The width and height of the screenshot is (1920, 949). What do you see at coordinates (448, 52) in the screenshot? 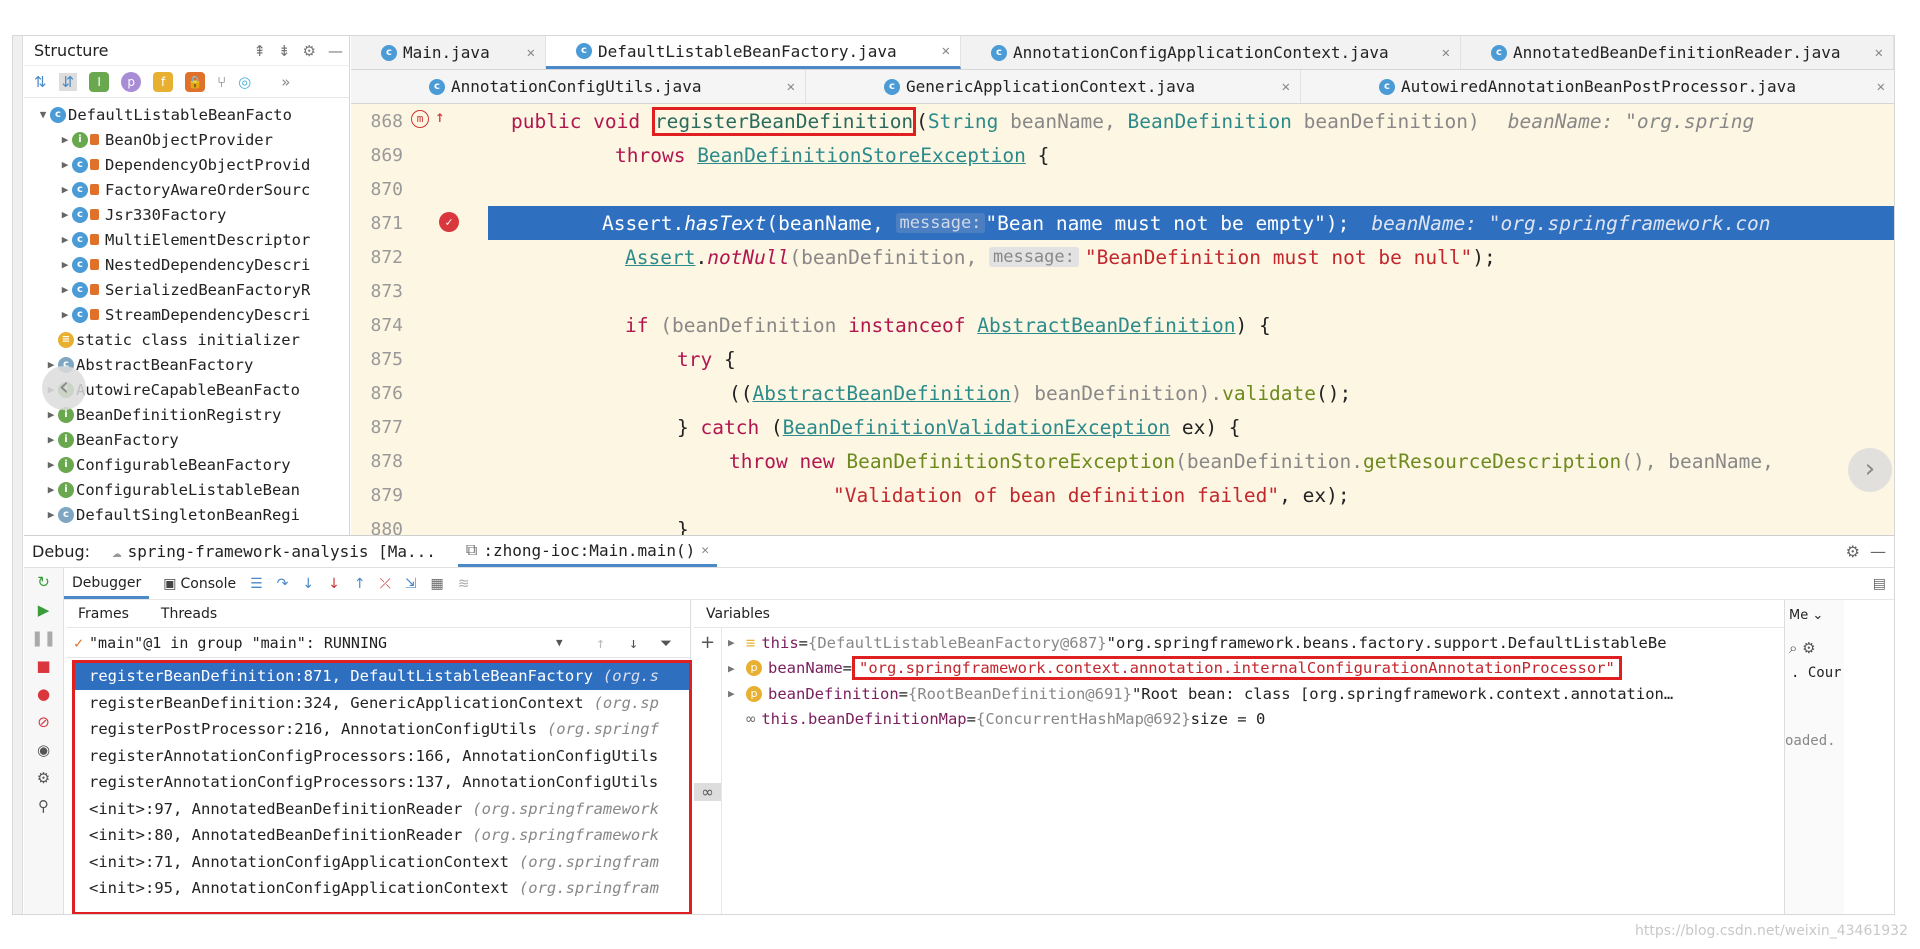
I see `editor-tab: c Main.java ✕` at bounding box center [448, 52].